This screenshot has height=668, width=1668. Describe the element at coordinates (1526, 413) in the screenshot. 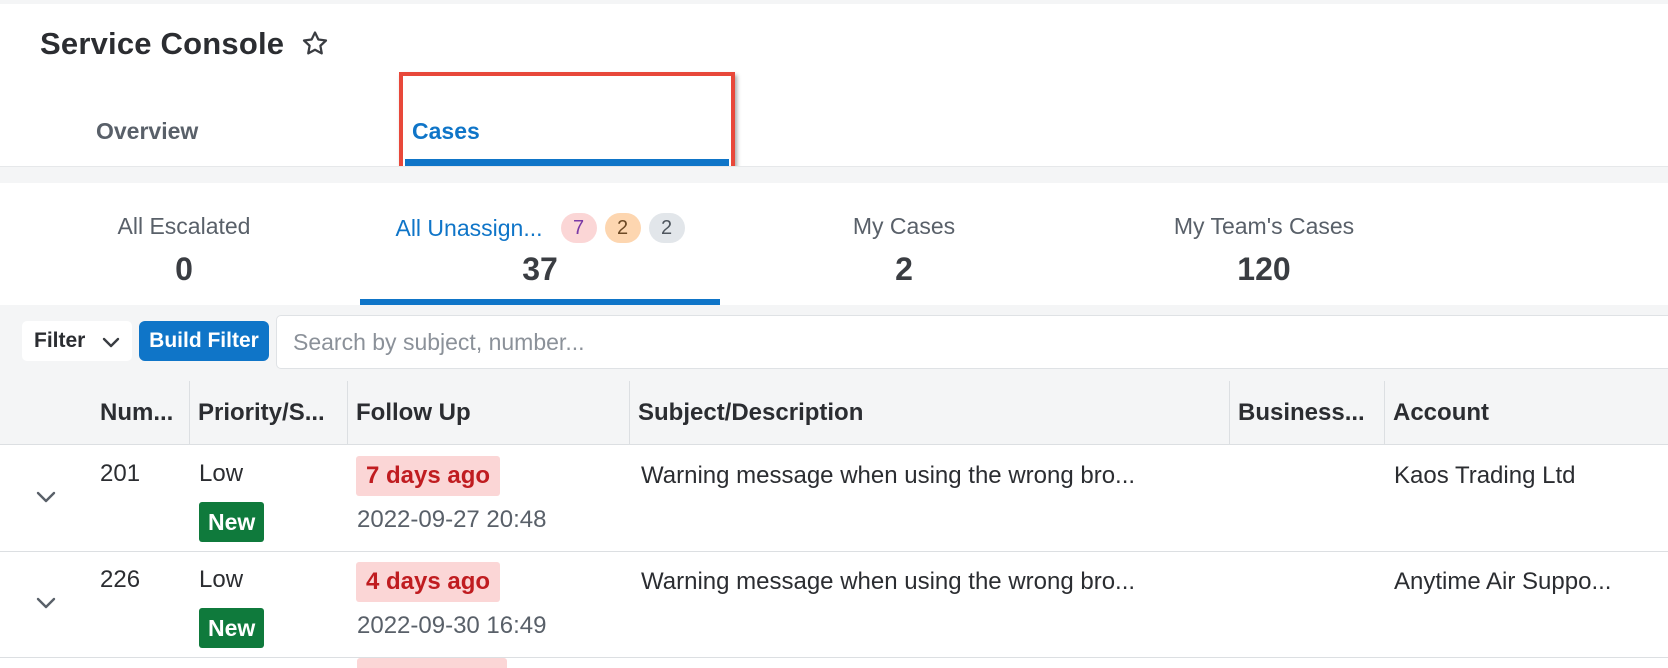

I see `column-header-account: Account` at that location.